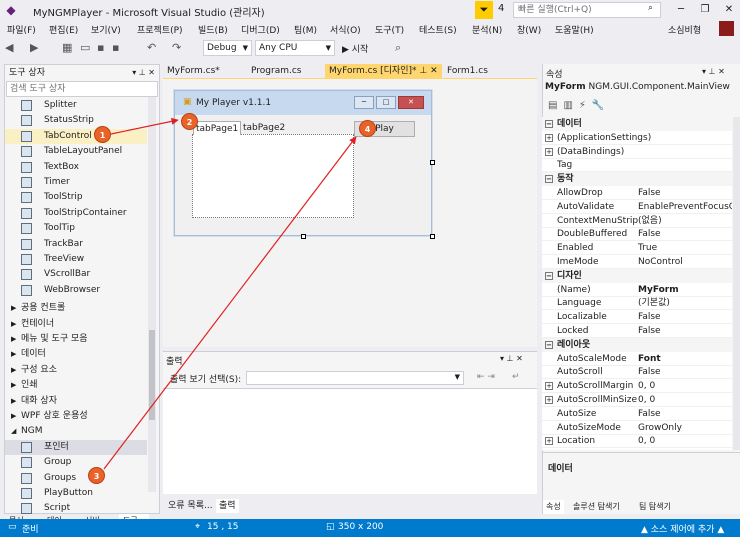  What do you see at coordinates (685, 359) in the screenshot?
I see `property-value: Font` at bounding box center [685, 359].